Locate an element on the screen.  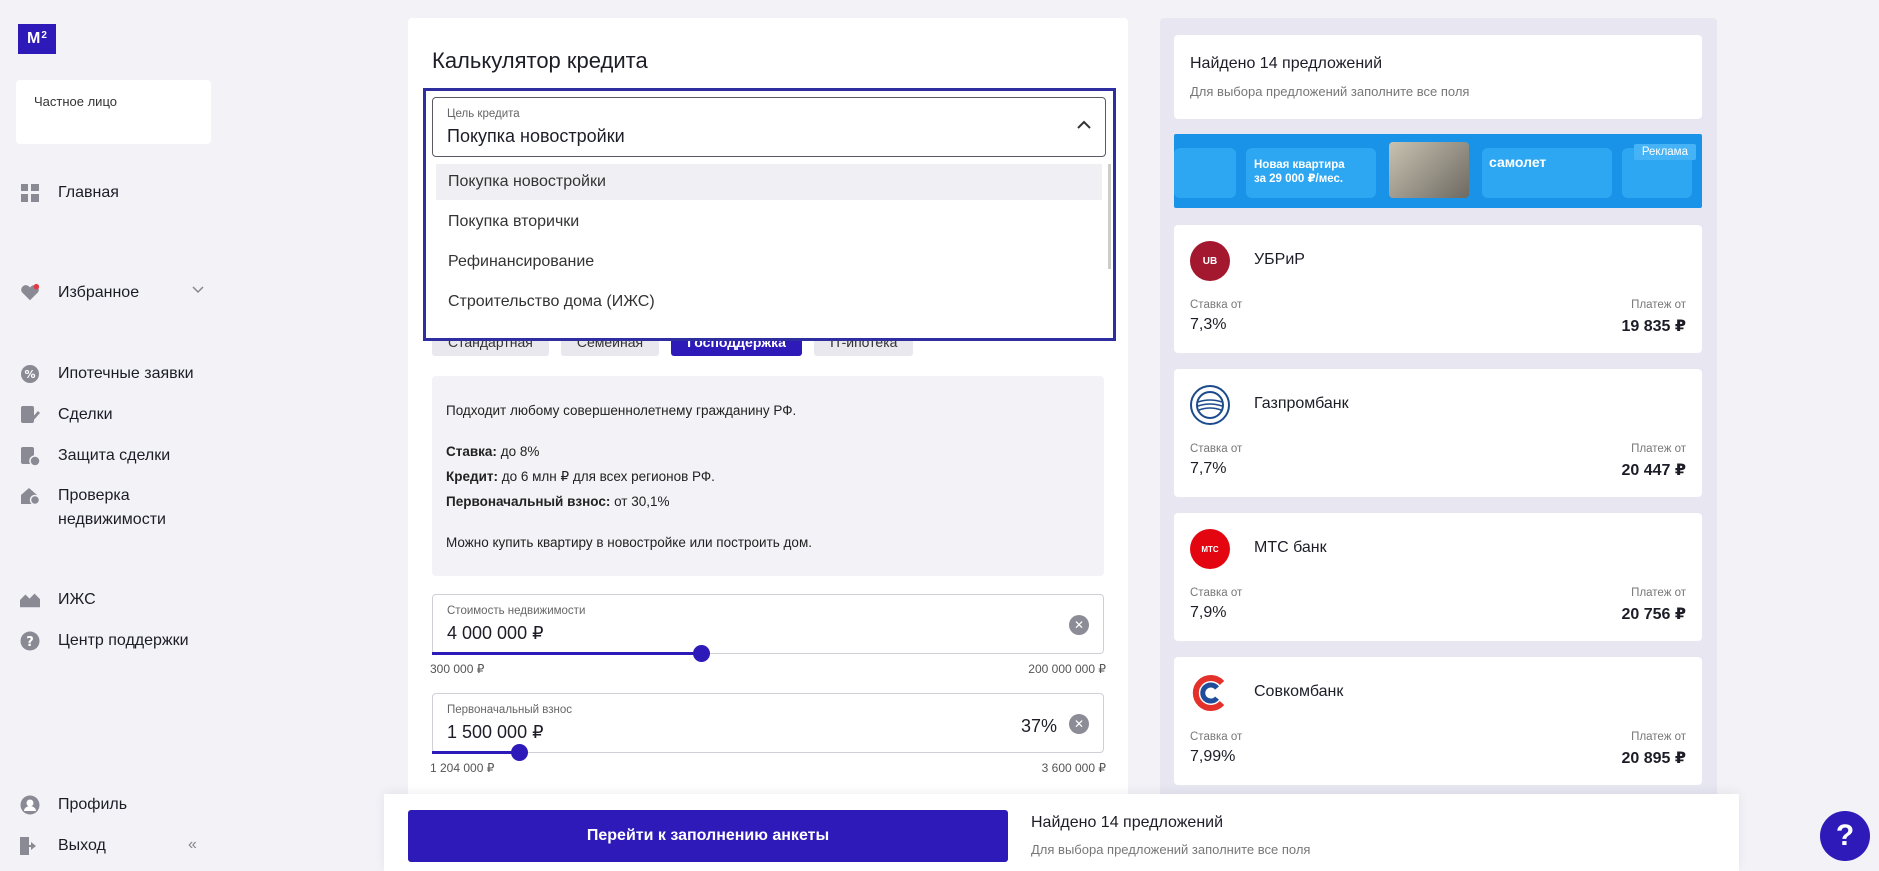
bank-name: Газпромбанк is located at coordinates (1301, 403).